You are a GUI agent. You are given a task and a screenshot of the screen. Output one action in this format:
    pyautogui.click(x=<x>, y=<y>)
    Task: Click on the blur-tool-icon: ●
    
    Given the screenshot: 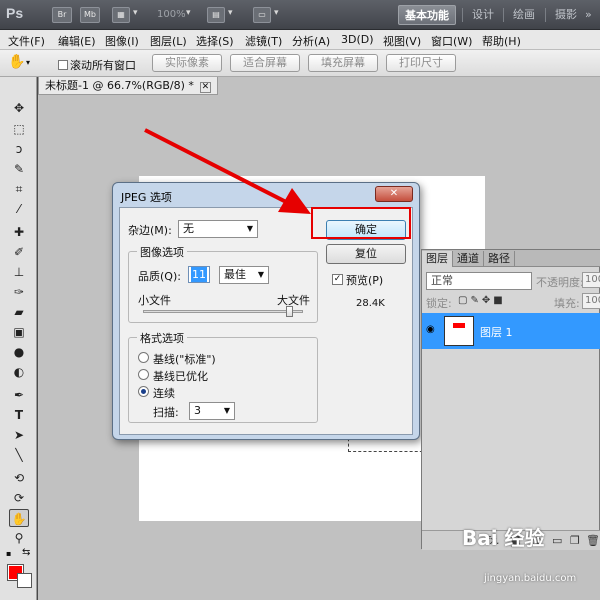 What is the action you would take?
    pyautogui.click(x=19, y=352)
    